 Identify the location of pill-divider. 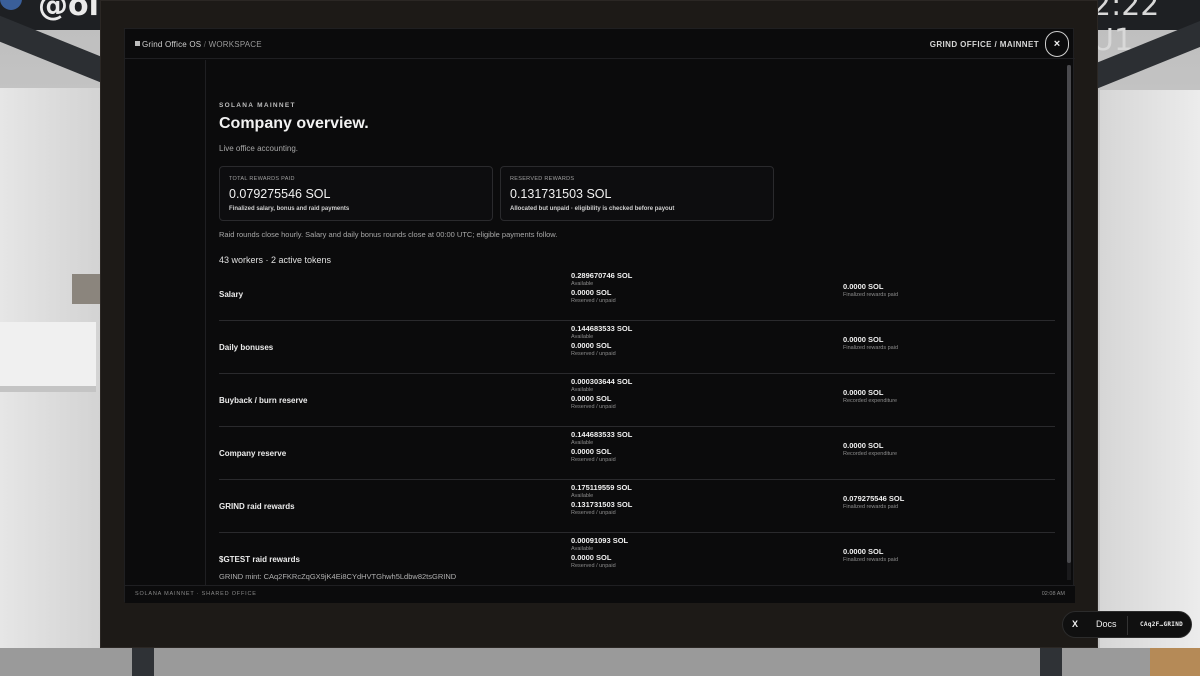
(1127, 625).